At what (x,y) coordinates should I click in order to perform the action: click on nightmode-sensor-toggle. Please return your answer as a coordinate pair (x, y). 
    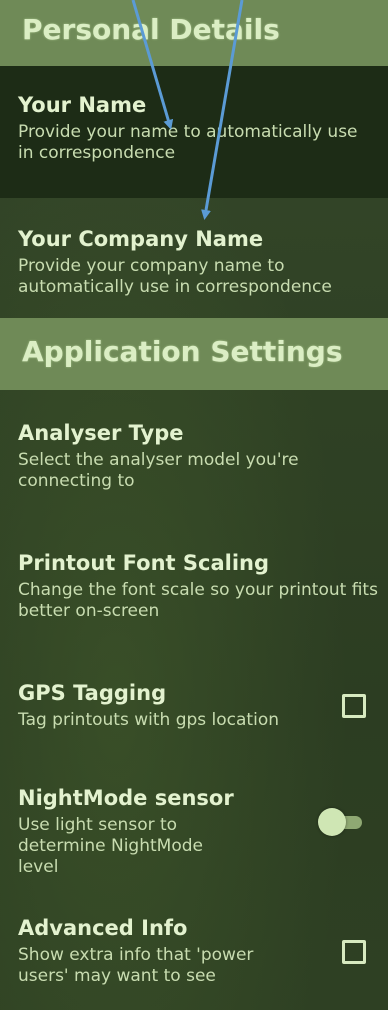
    Looking at the image, I should click on (341, 822).